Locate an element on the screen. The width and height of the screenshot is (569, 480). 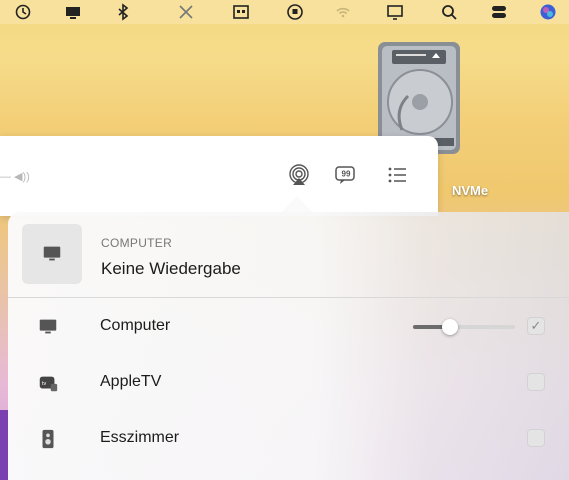
music-window: — ◀)) 99 is located at coordinates (219, 176).